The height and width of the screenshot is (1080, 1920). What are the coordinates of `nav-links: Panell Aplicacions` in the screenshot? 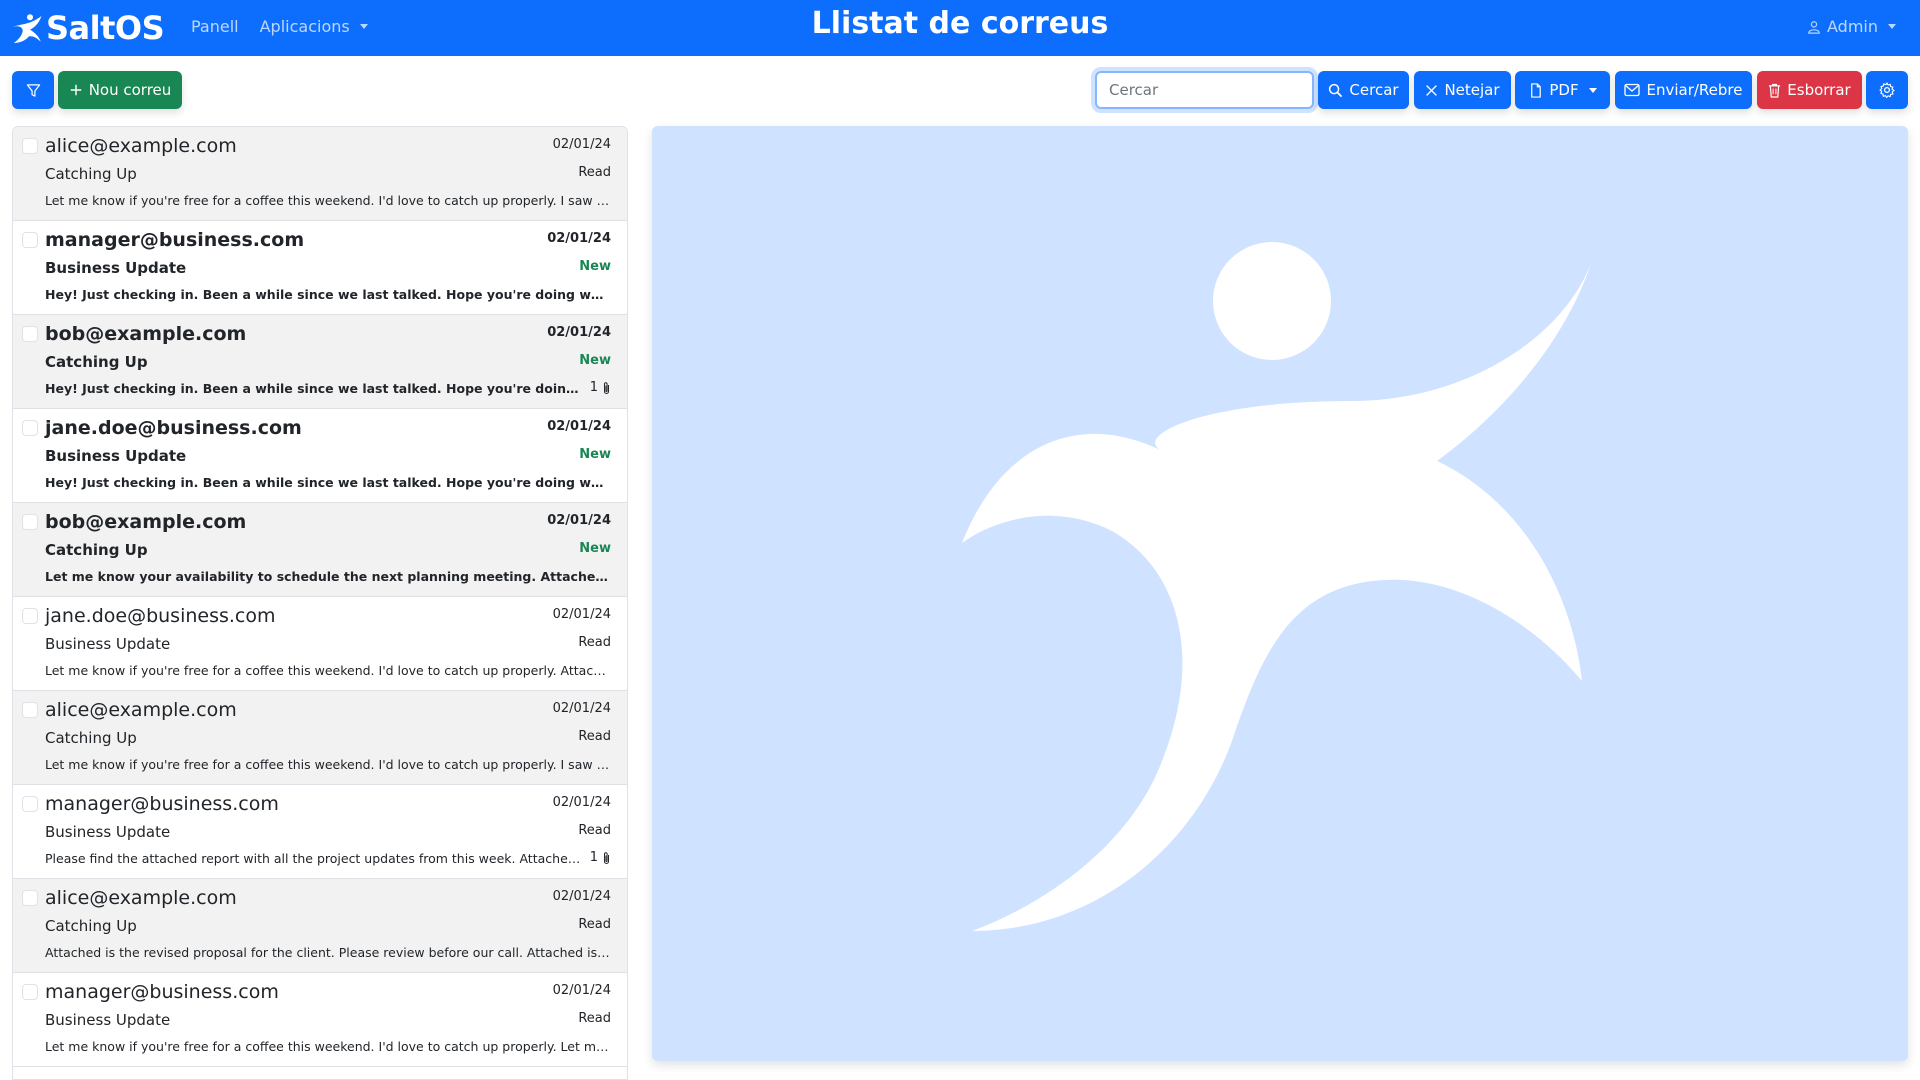 It's located at (279, 26).